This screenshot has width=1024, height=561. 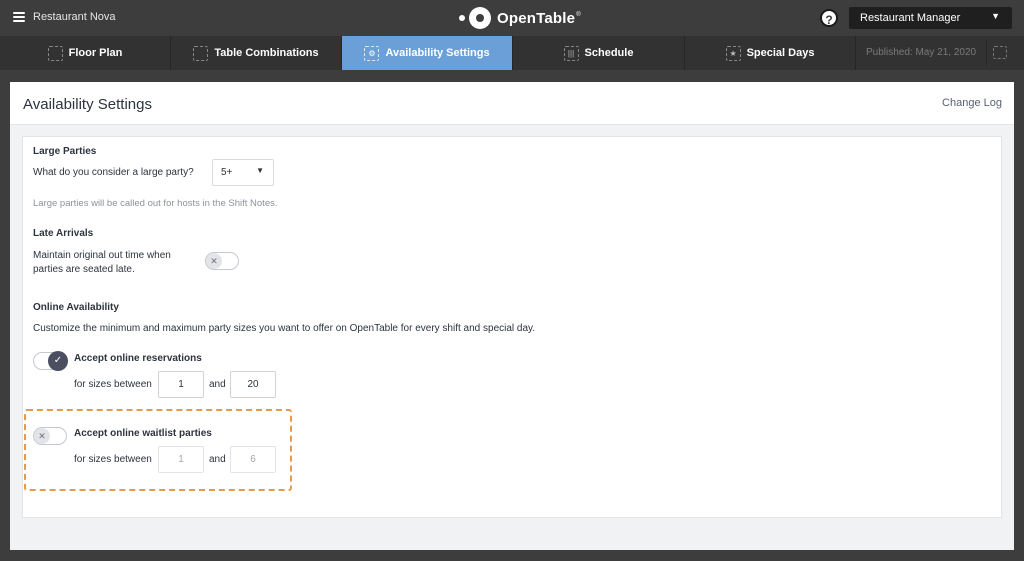 I want to click on tab-floor-plan: Floor Plan, so click(x=85, y=53).